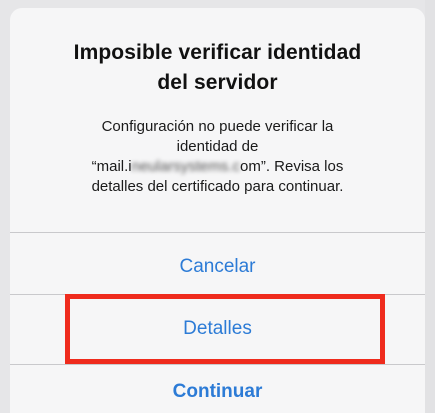 Image resolution: width=435 pixels, height=413 pixels. I want to click on alert-message-line-3: “mail.ineularsystems.com”. Revisa los, so click(217, 167).